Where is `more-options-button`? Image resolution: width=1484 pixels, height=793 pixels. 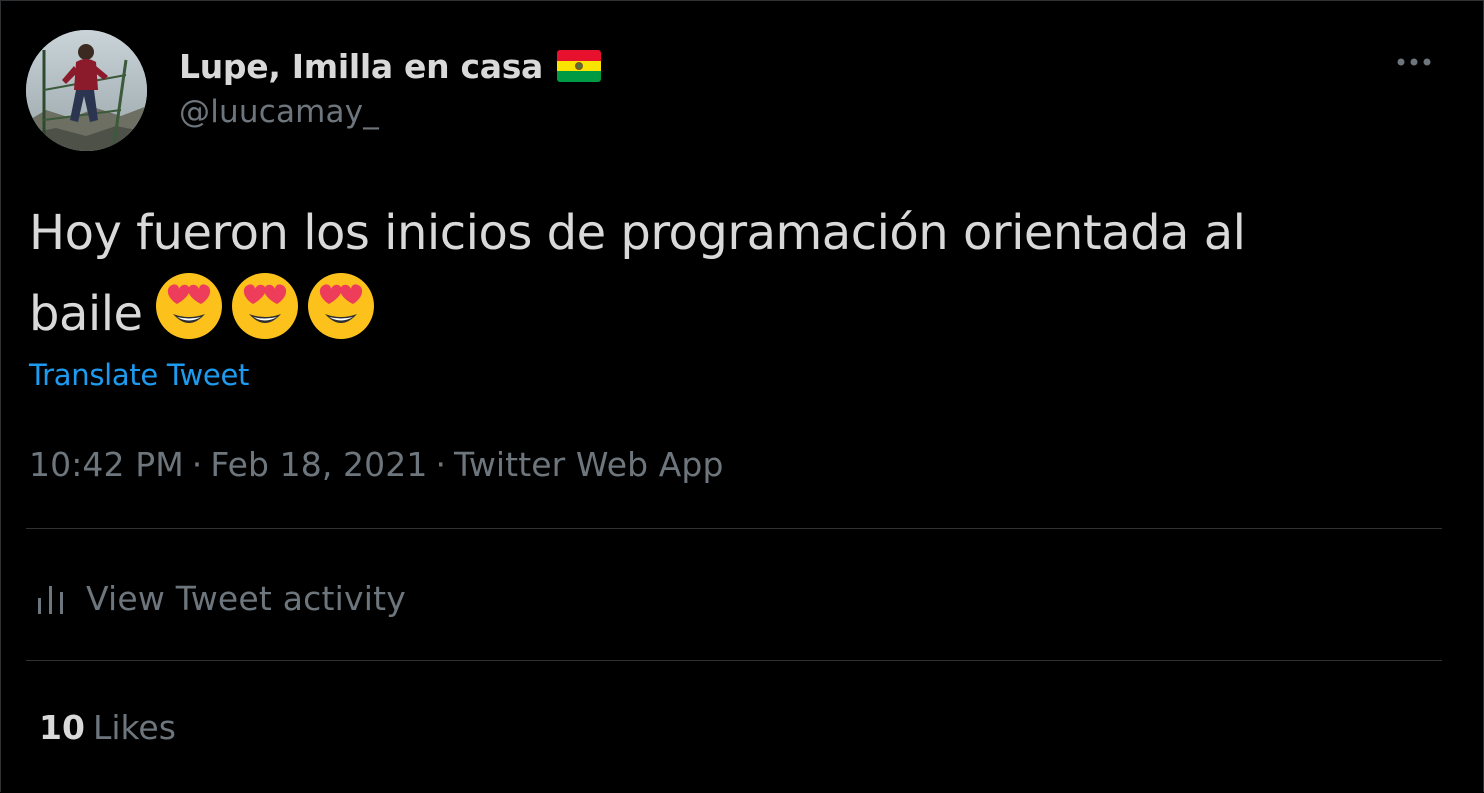
more-options-button is located at coordinates (1414, 62).